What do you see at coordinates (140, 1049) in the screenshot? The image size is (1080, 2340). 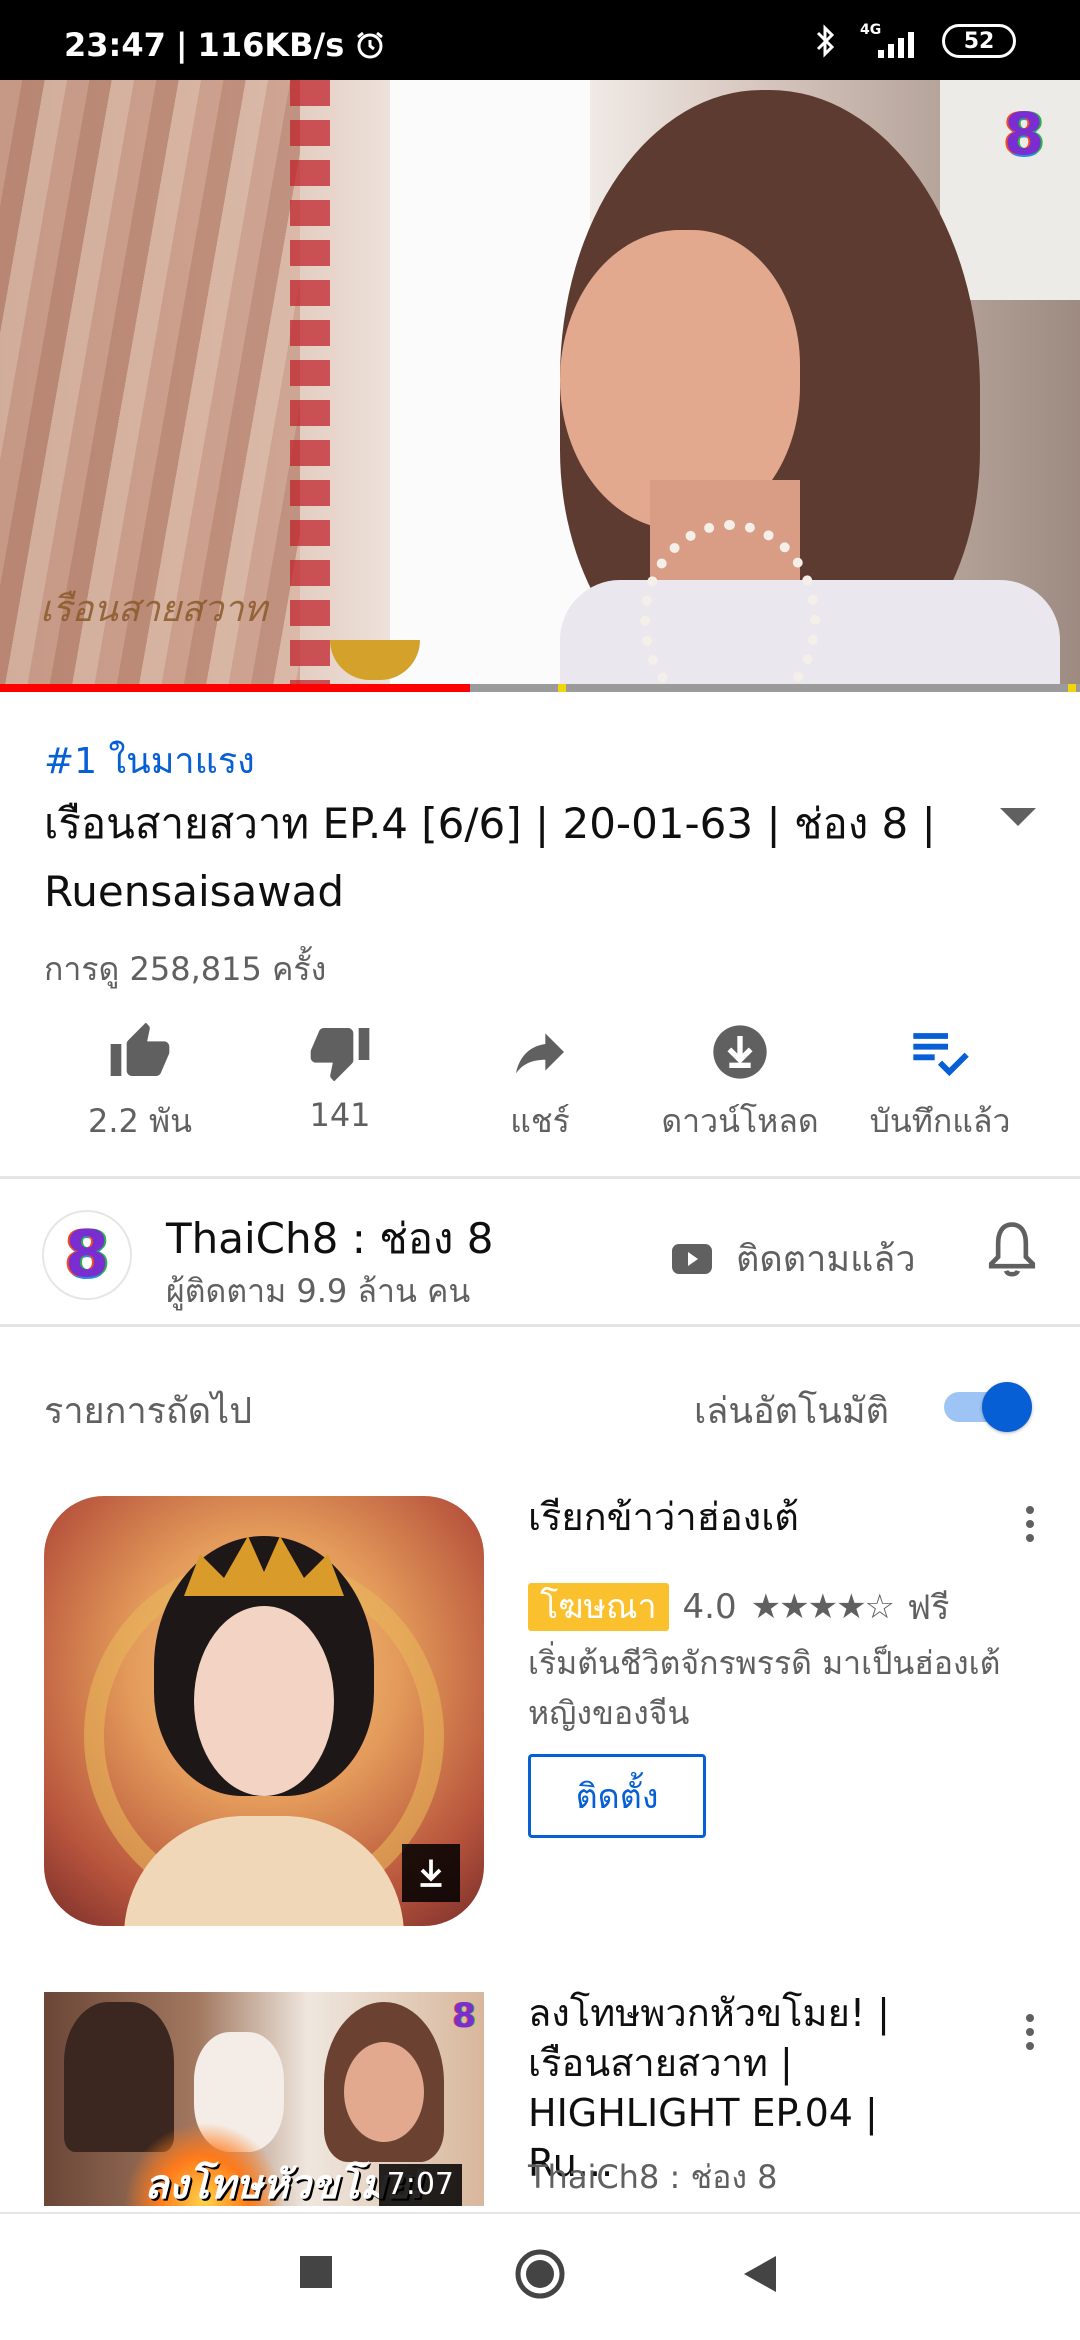 I see `thumbs-up-icon` at bounding box center [140, 1049].